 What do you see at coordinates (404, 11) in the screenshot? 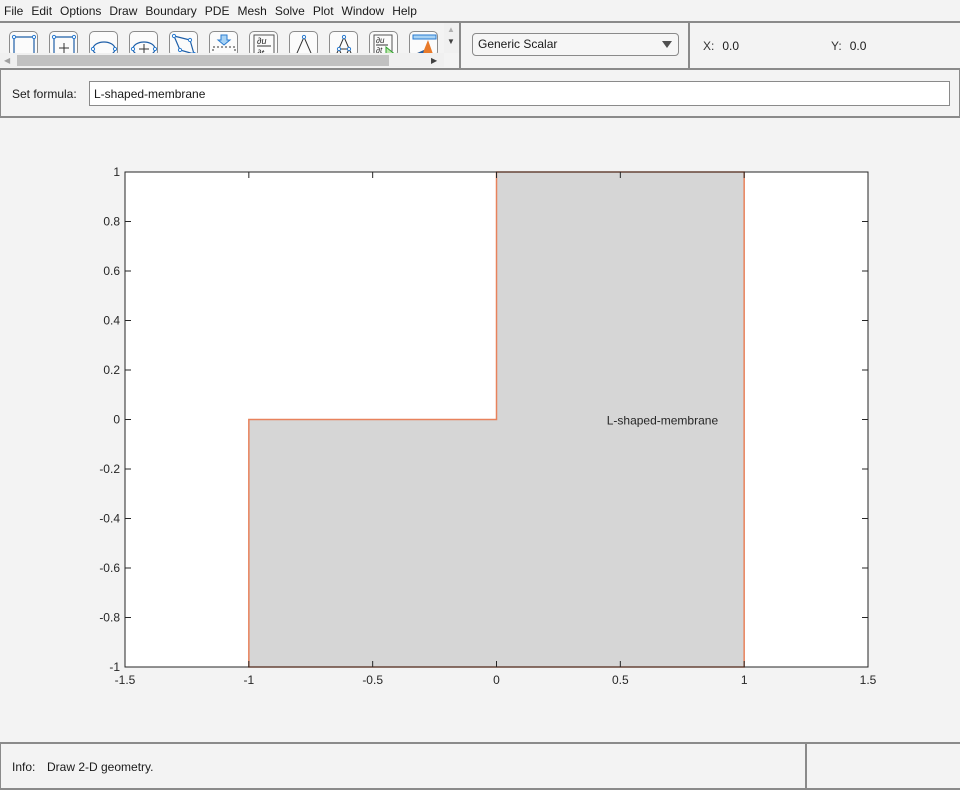
I see `menu-help: Help` at bounding box center [404, 11].